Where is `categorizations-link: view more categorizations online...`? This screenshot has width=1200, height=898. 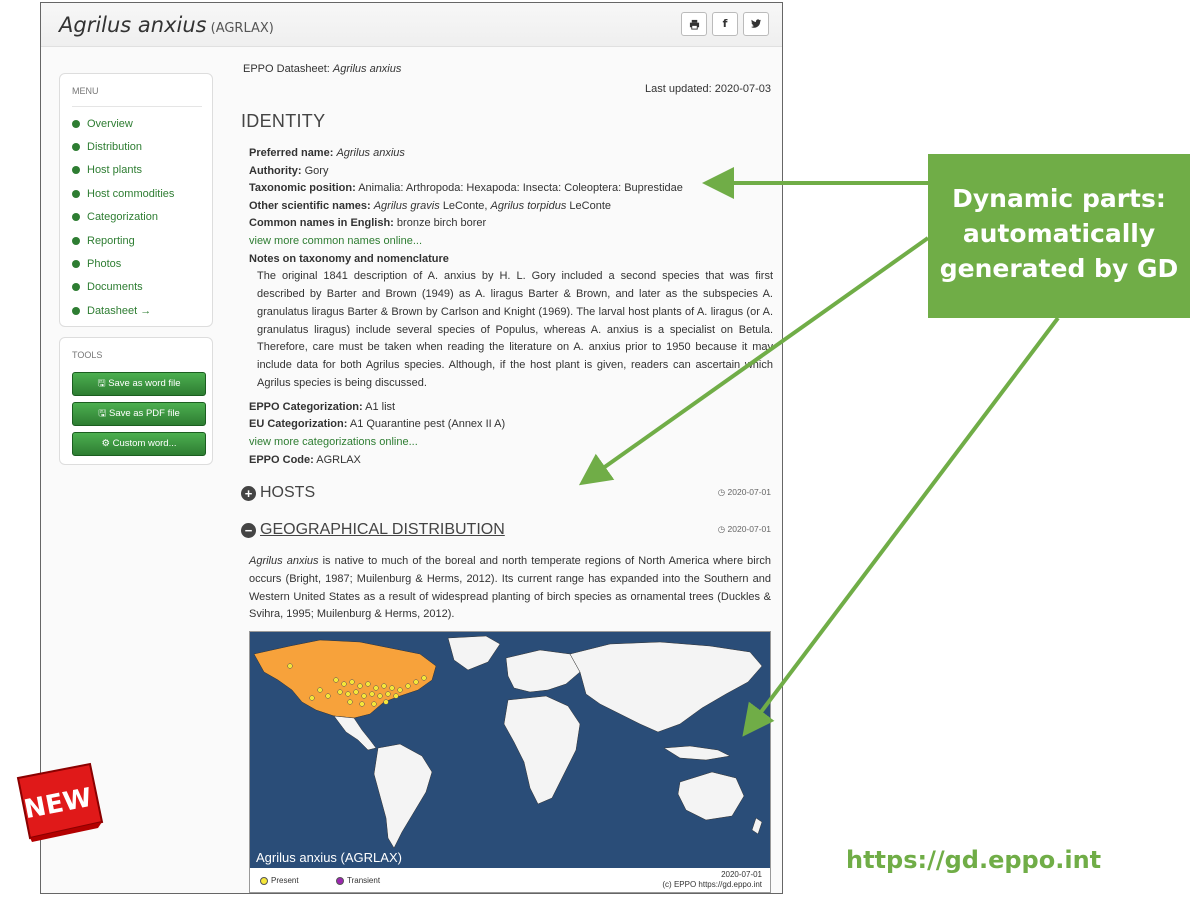
categorizations-link: view more categorizations online... is located at coordinates (511, 443).